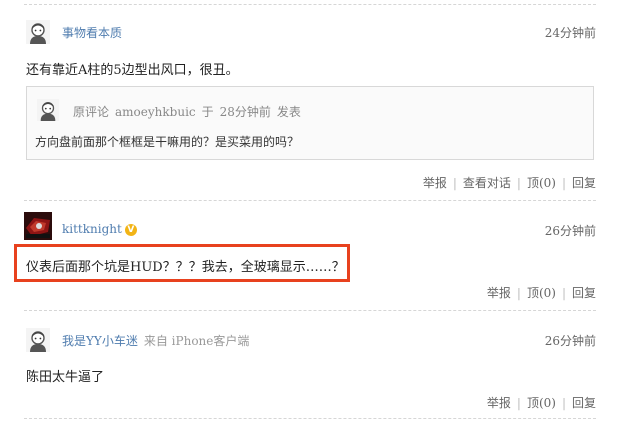 The width and height of the screenshot is (620, 424). What do you see at coordinates (196, 341) in the screenshot?
I see `comment-source: 来自 iPhone客户端` at bounding box center [196, 341].